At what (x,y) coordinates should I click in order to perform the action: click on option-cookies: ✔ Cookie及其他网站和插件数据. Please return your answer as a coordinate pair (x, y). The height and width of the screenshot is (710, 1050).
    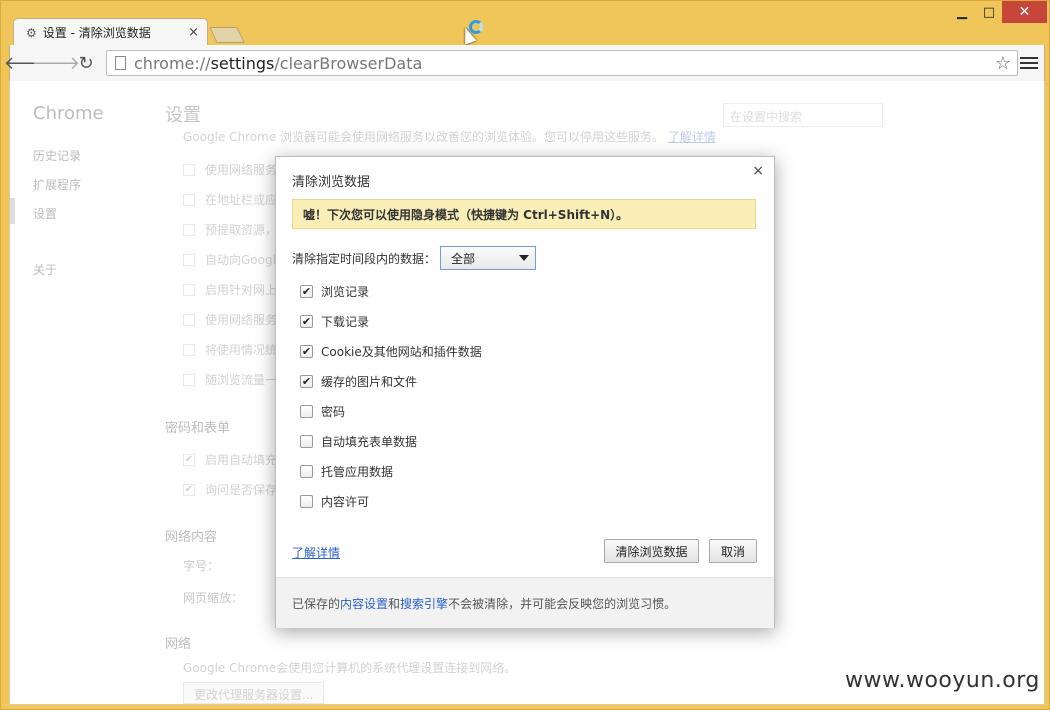
    Looking at the image, I should click on (391, 351).